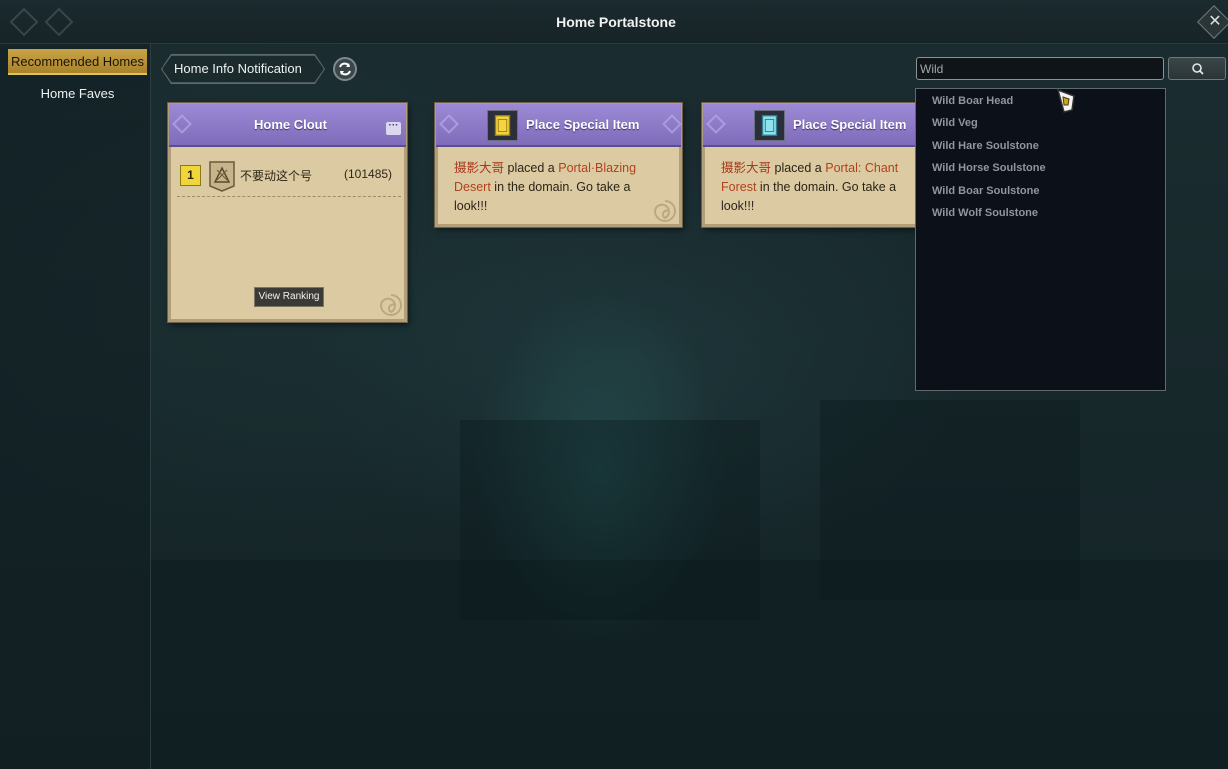  What do you see at coordinates (243, 69) in the screenshot?
I see `breadcrumb: Home Info Notification` at bounding box center [243, 69].